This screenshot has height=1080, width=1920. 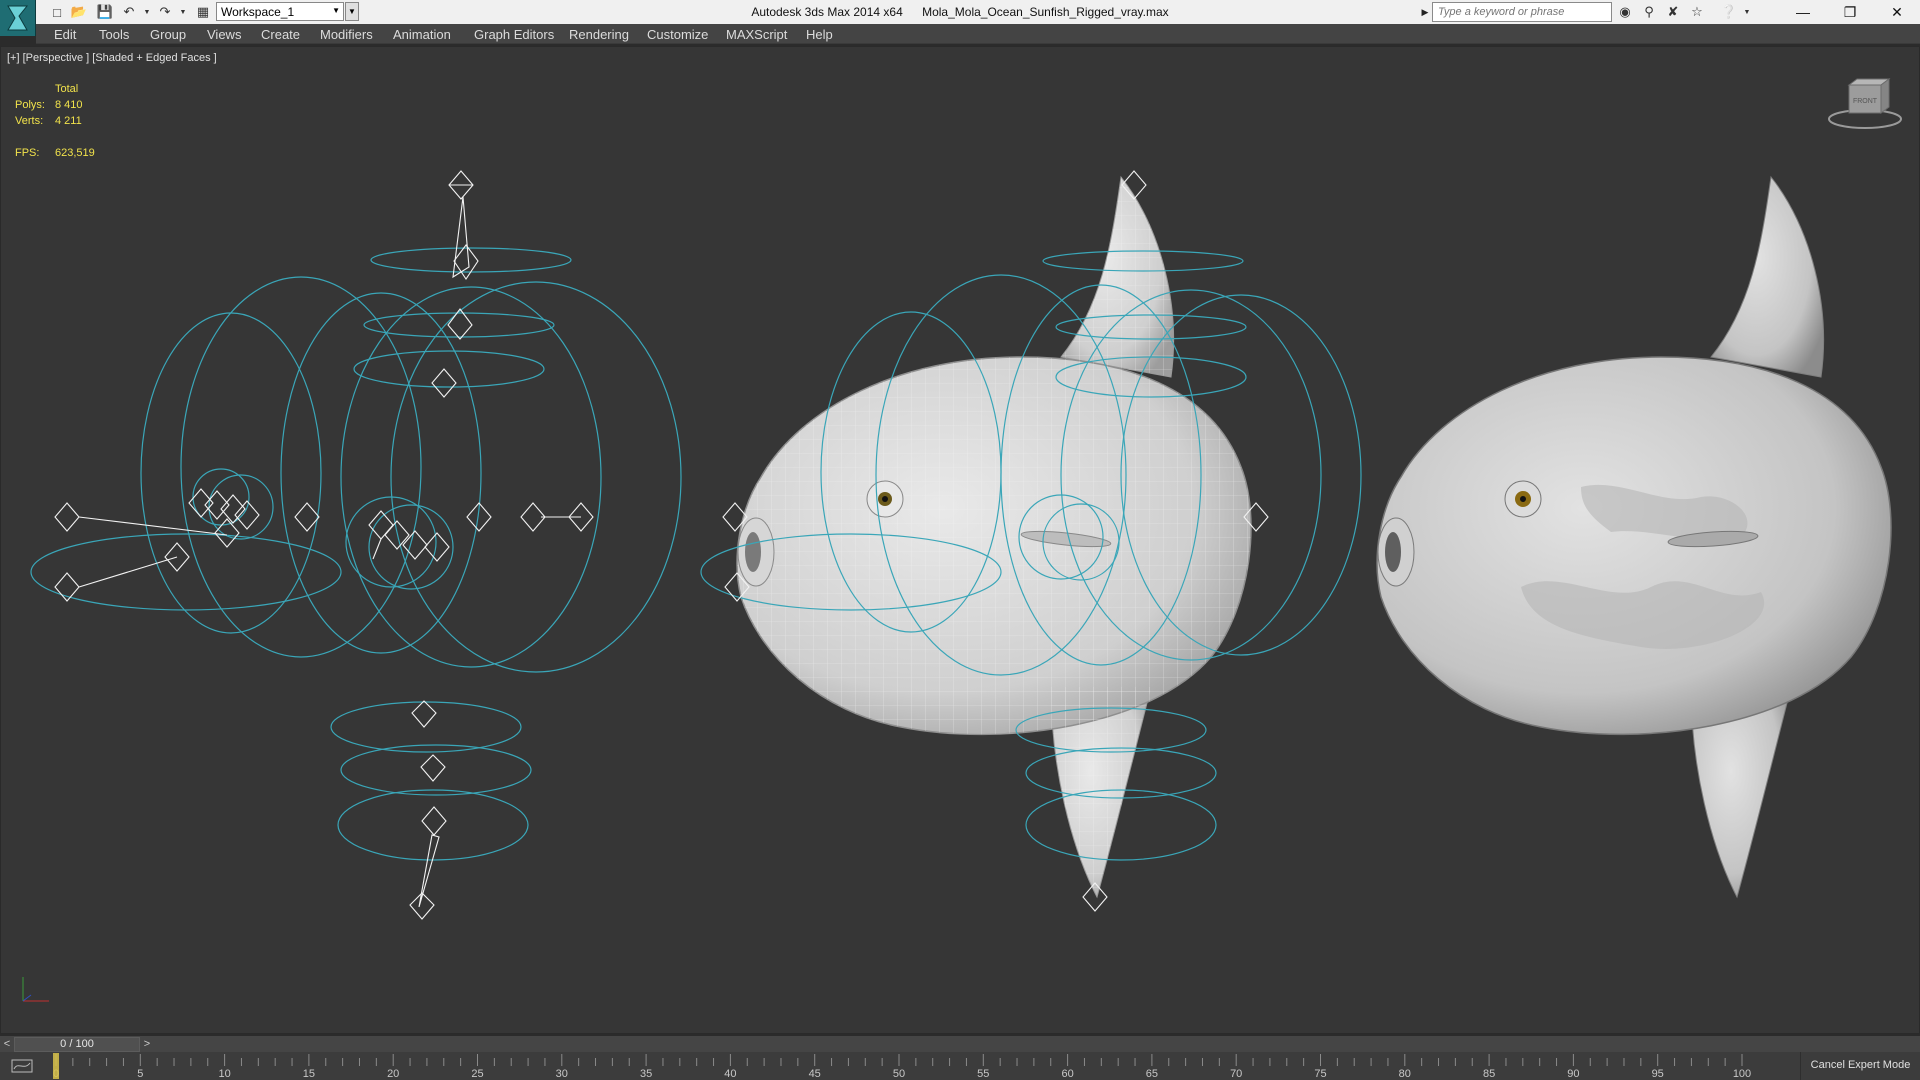 I want to click on search-expand-icon: ▶, so click(x=1425, y=12).